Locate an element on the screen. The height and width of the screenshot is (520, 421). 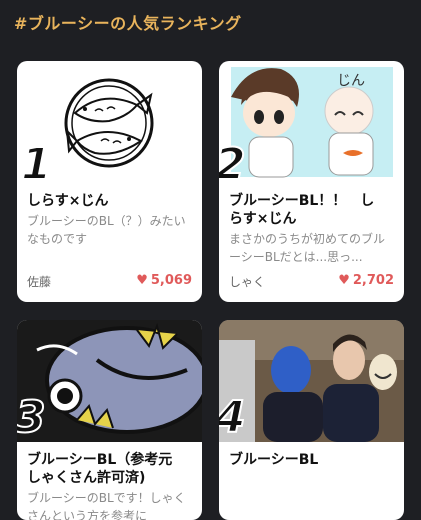
author-name: 佐藤 is located at coordinates (39, 282).